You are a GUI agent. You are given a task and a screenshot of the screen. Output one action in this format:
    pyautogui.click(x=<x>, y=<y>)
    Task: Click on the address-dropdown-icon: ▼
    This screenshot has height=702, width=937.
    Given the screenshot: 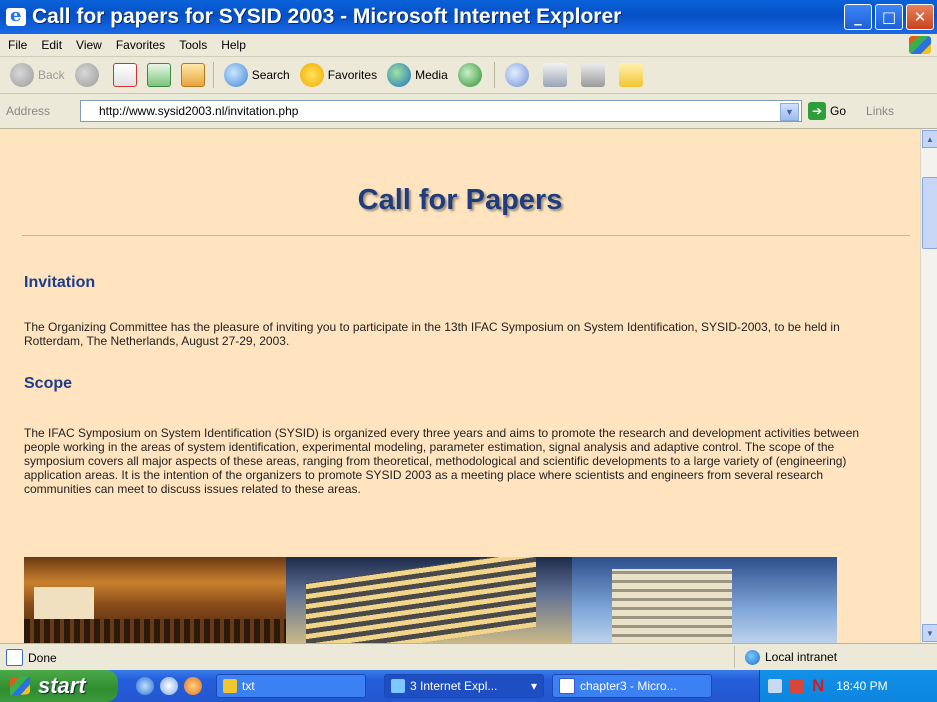 What is the action you would take?
    pyautogui.click(x=789, y=112)
    